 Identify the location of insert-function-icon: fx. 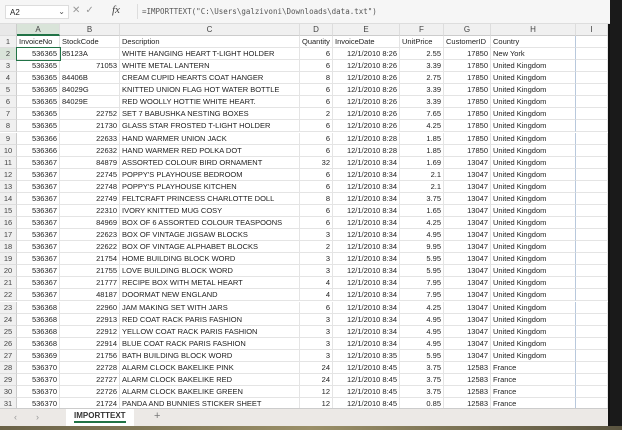
(116, 10).